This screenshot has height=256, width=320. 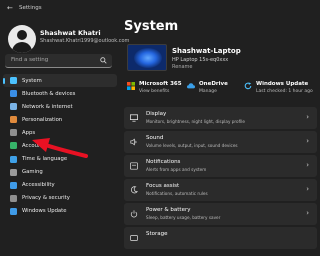 I want to click on sidebar-item-gaming: Gaming, so click(x=60, y=172).